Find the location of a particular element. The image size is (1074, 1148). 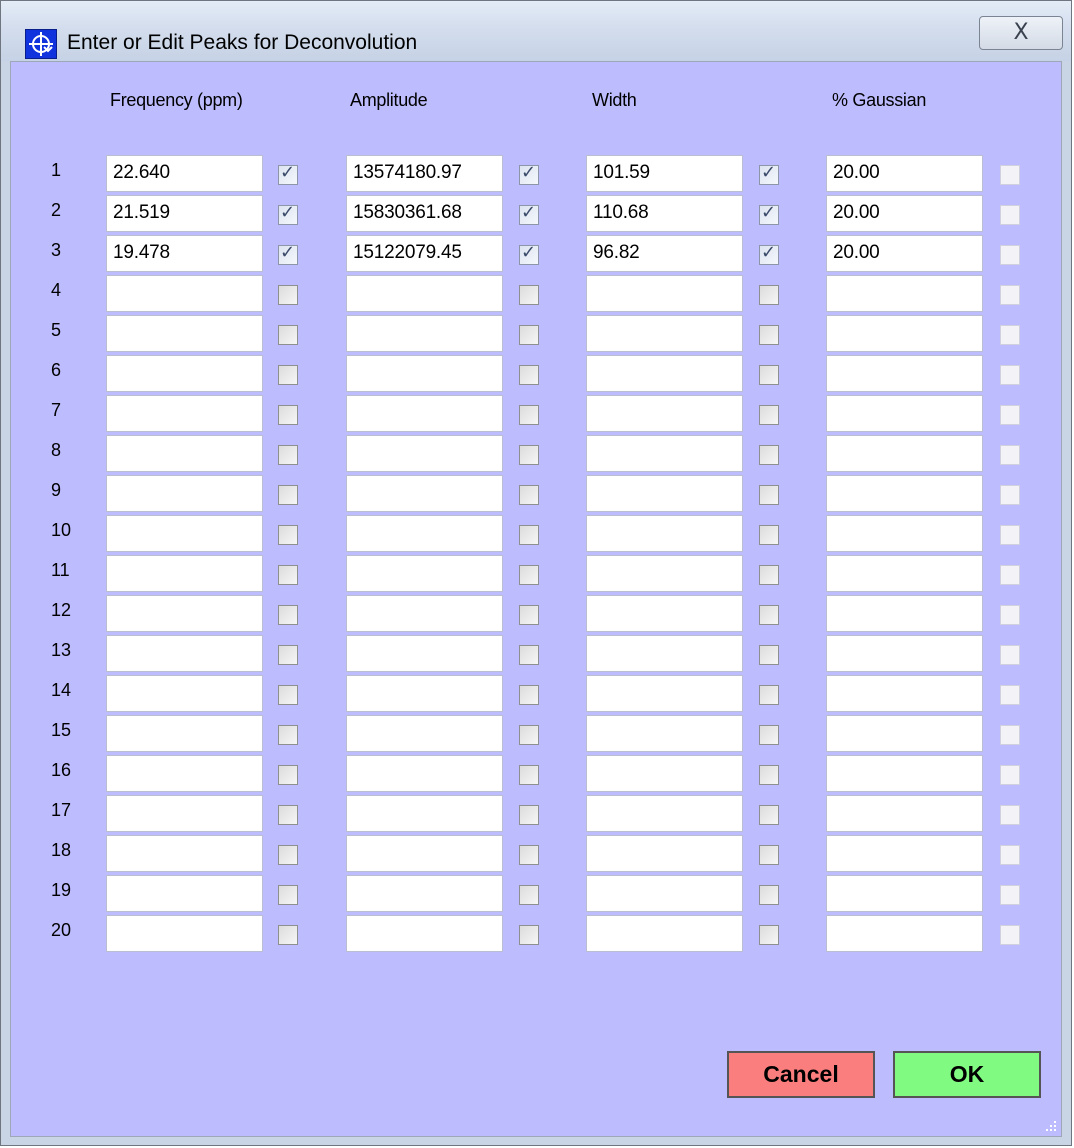

width-field: 96.82 is located at coordinates (664, 253).